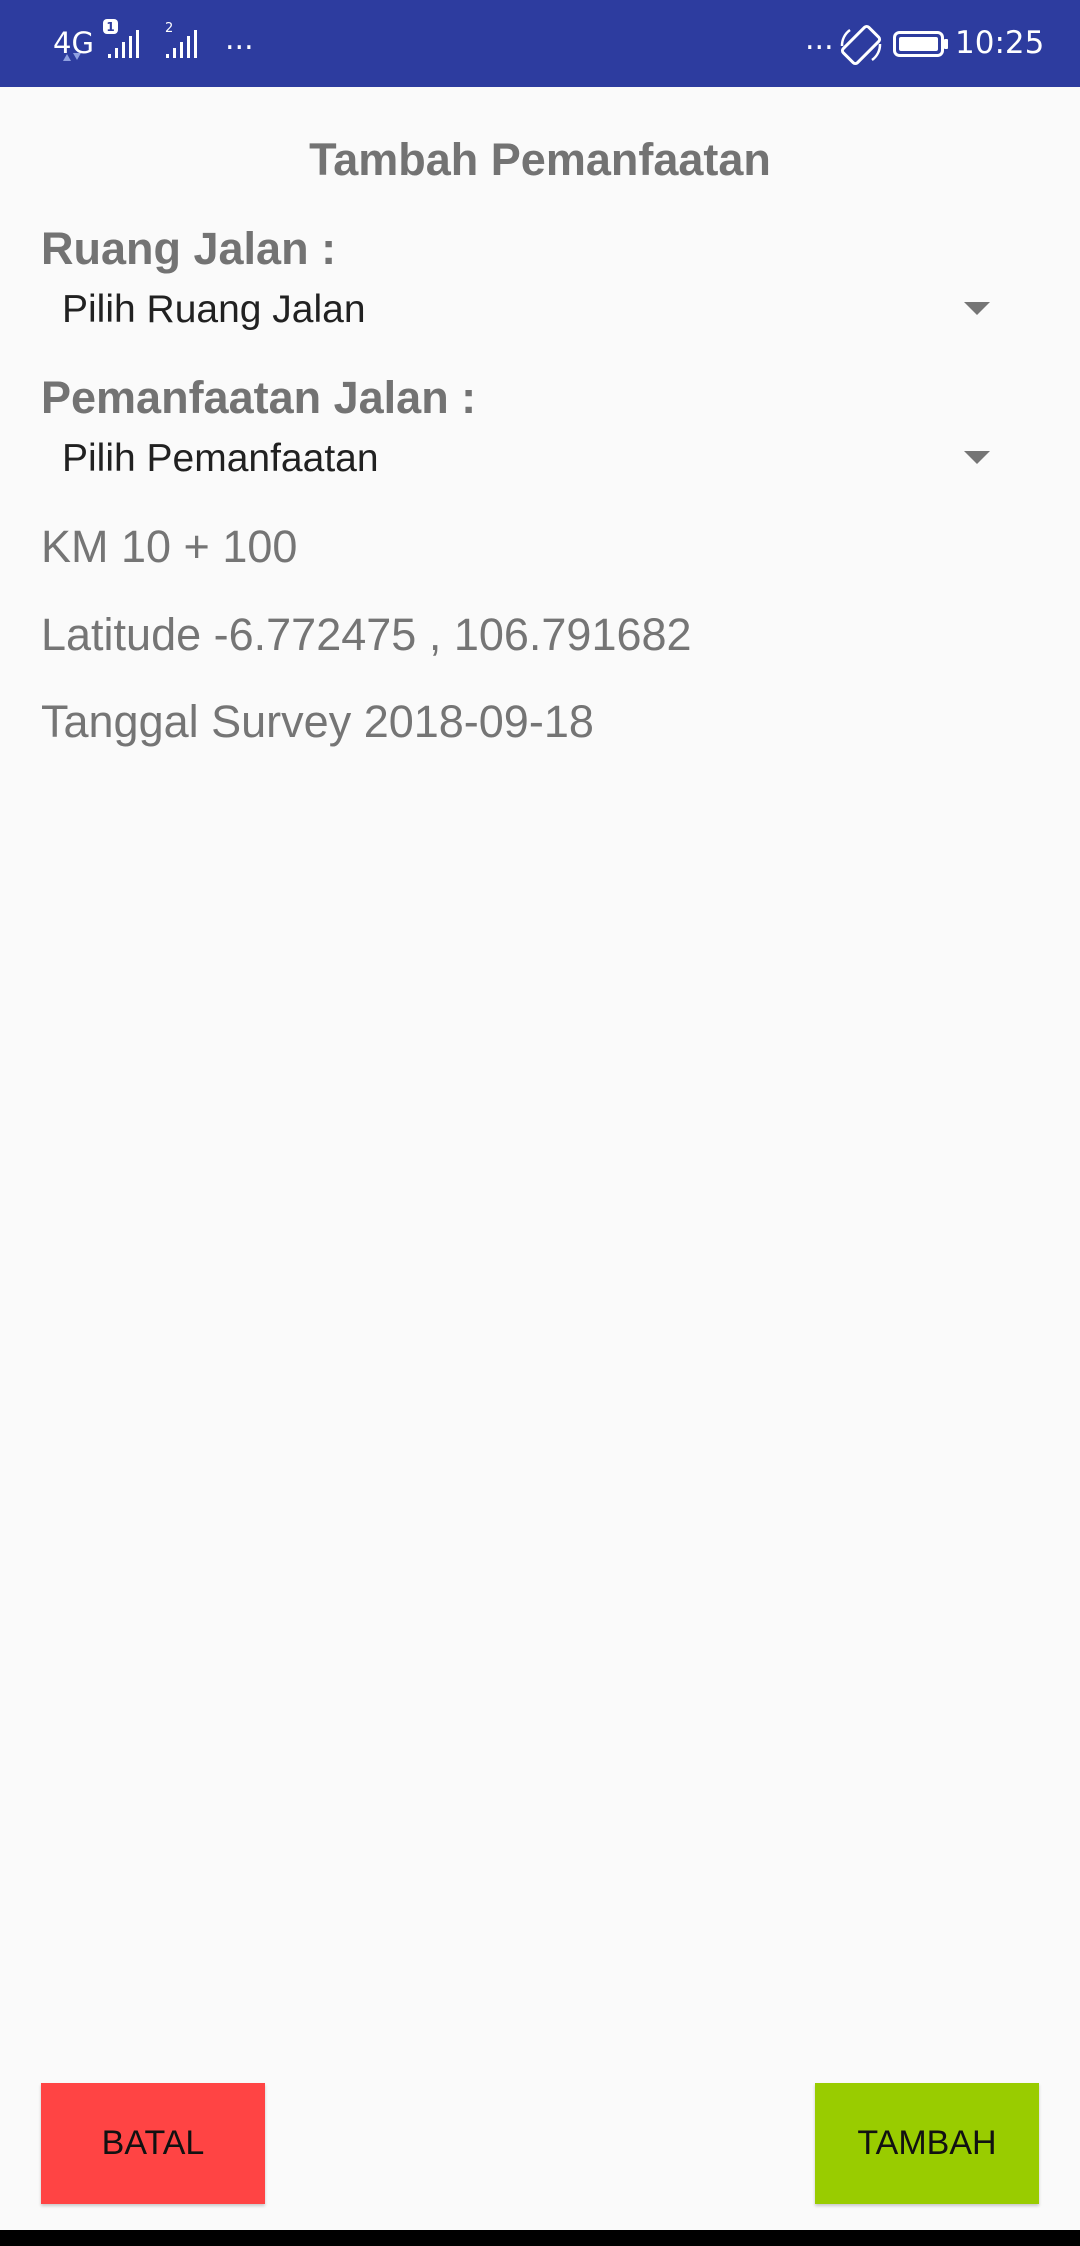 The height and width of the screenshot is (2246, 1080). Describe the element at coordinates (521, 459) in the screenshot. I see `pemanfaatan-jalan-spinner: Pilih Pemanfaatan` at that location.